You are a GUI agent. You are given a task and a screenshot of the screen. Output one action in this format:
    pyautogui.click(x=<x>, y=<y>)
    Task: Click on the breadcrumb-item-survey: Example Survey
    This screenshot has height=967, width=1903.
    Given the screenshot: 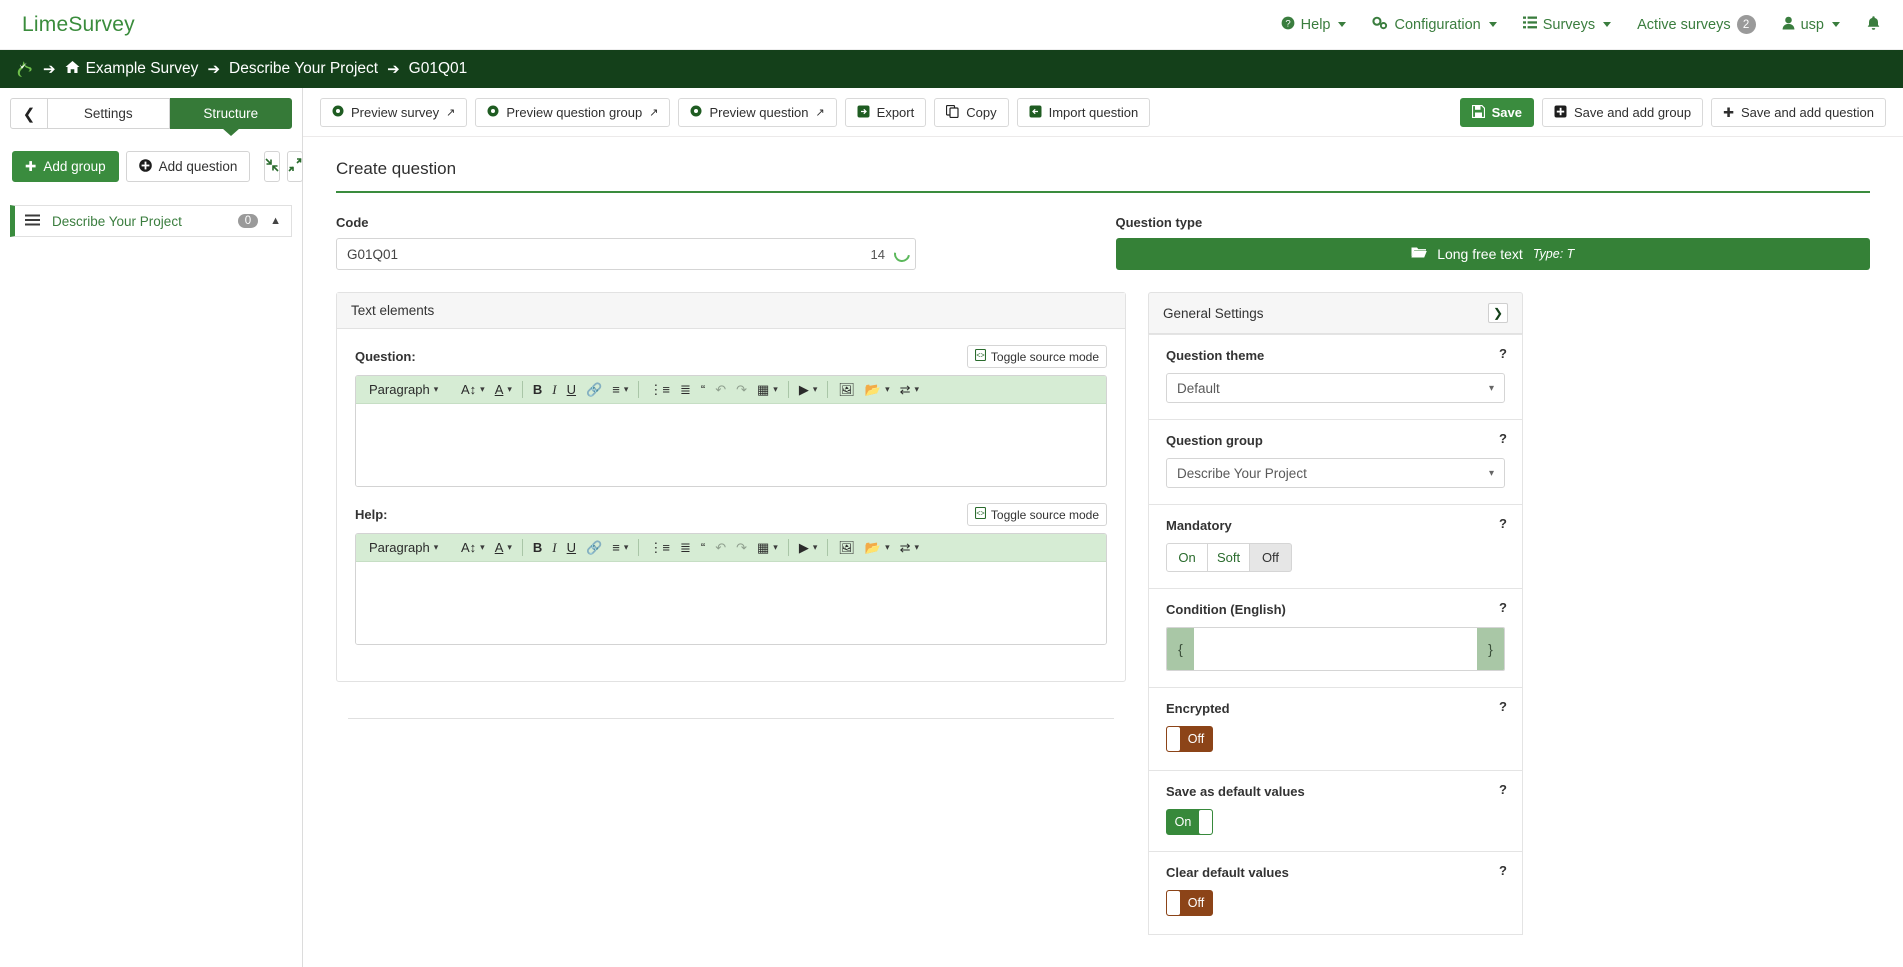 What is the action you would take?
    pyautogui.click(x=132, y=69)
    